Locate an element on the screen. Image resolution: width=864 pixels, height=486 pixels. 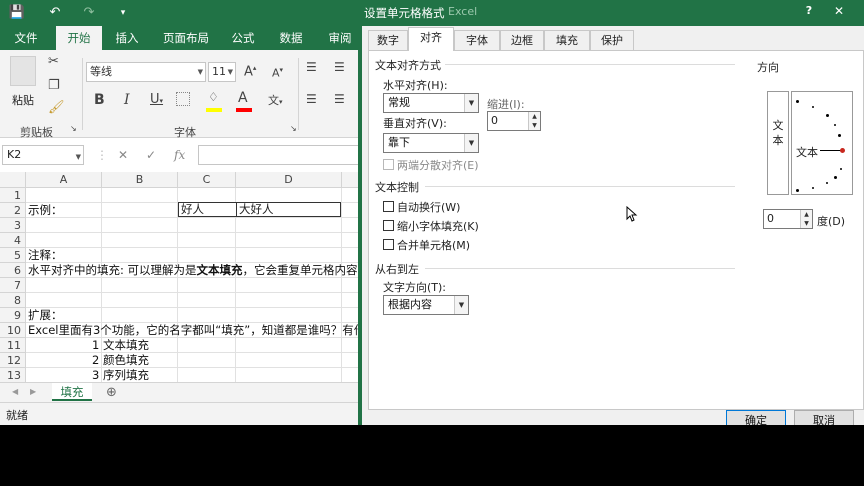
tab-border: 边框 is located at coordinates (522, 40).